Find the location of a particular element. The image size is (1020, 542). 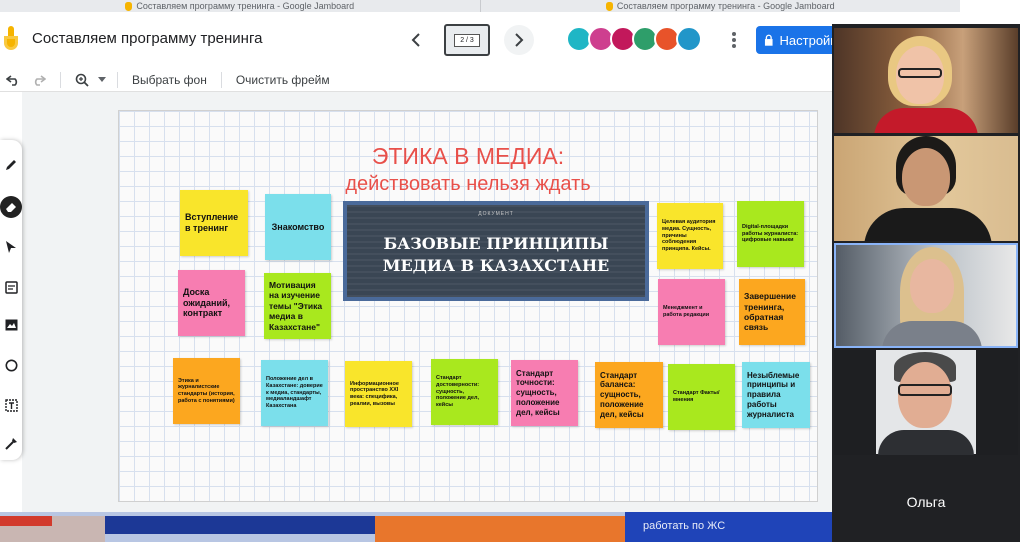

pen-tool is located at coordinates (11, 165).